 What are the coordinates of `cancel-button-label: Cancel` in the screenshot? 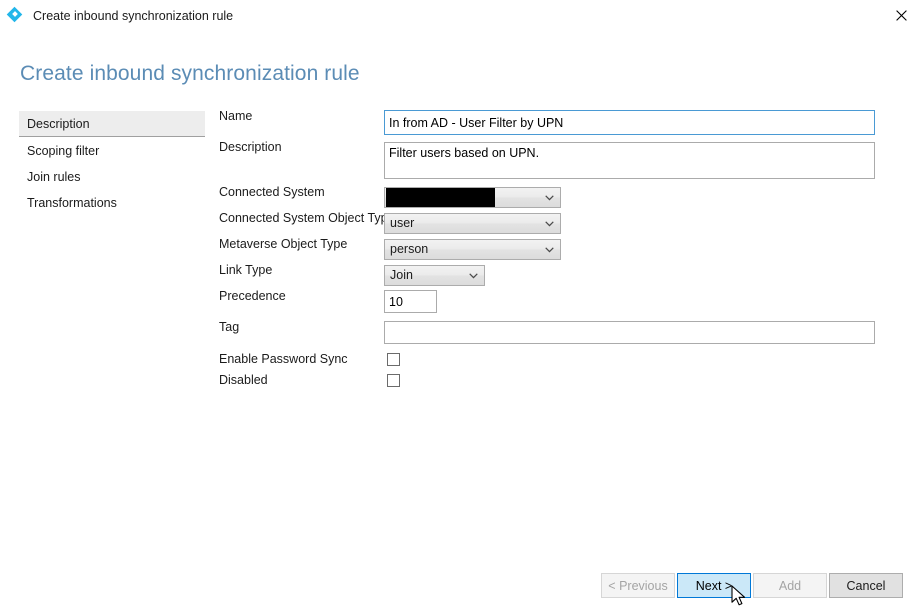 It's located at (866, 585).